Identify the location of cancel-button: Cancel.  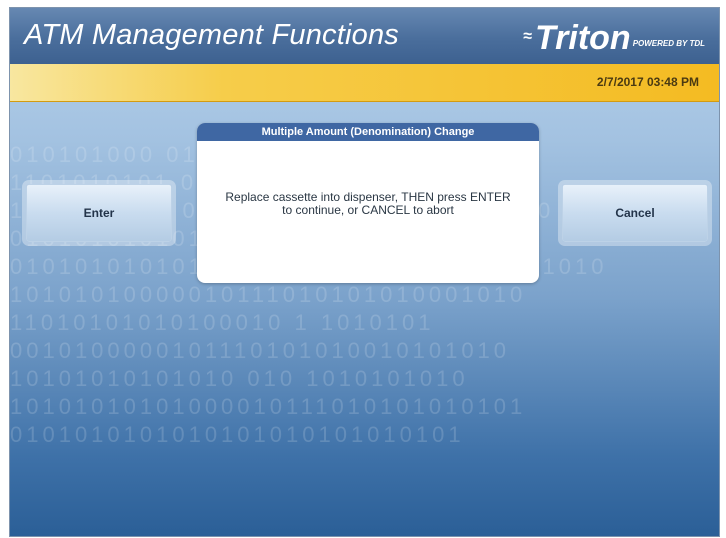
(635, 213).